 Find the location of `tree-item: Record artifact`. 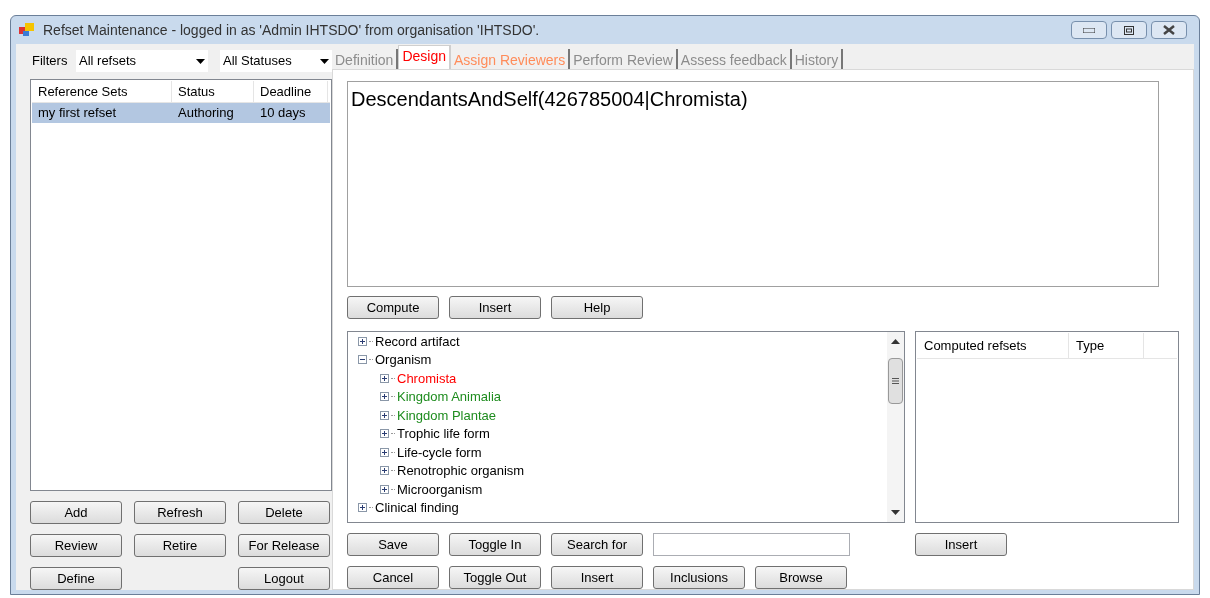

tree-item: Record artifact is located at coordinates (417, 341).